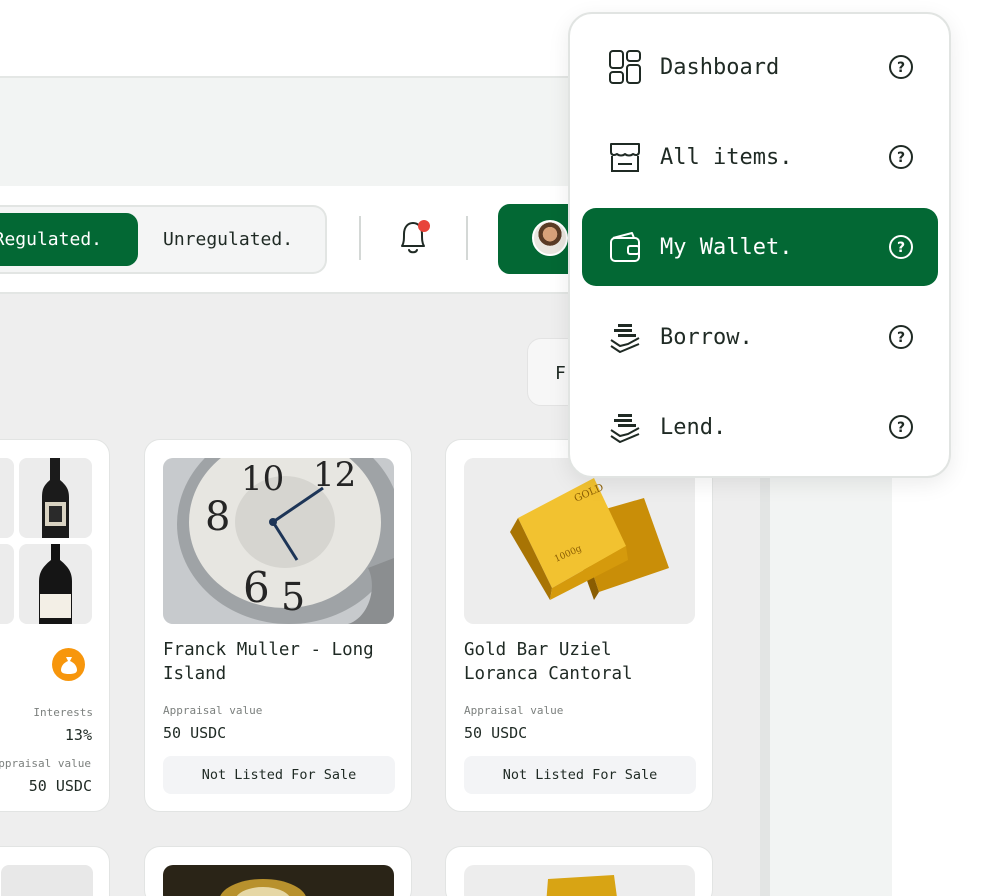  I want to click on filter-label: F, so click(560, 373).